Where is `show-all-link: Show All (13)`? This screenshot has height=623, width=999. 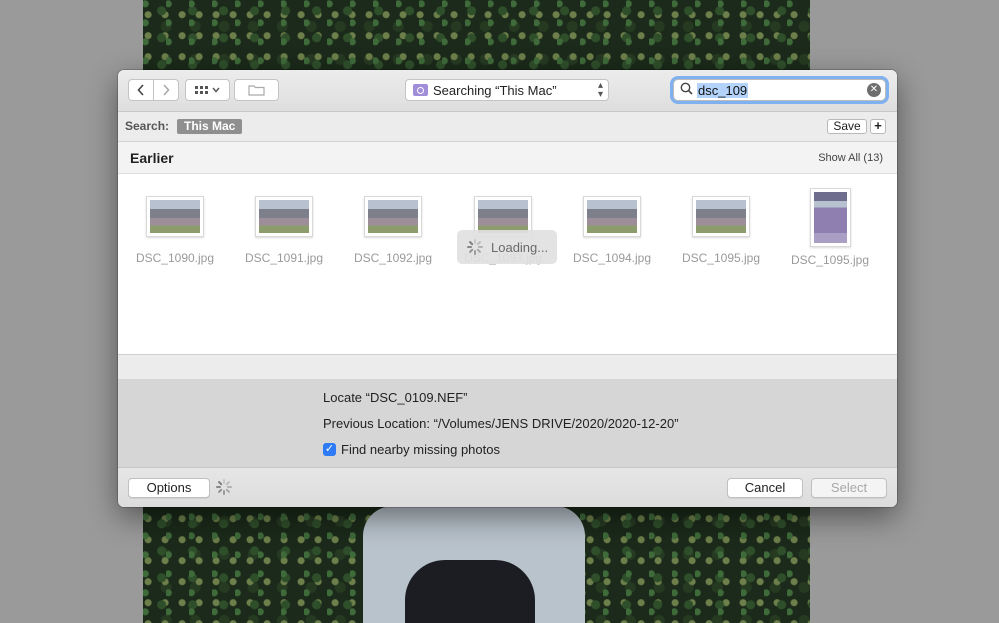 show-all-link: Show All (13) is located at coordinates (850, 158).